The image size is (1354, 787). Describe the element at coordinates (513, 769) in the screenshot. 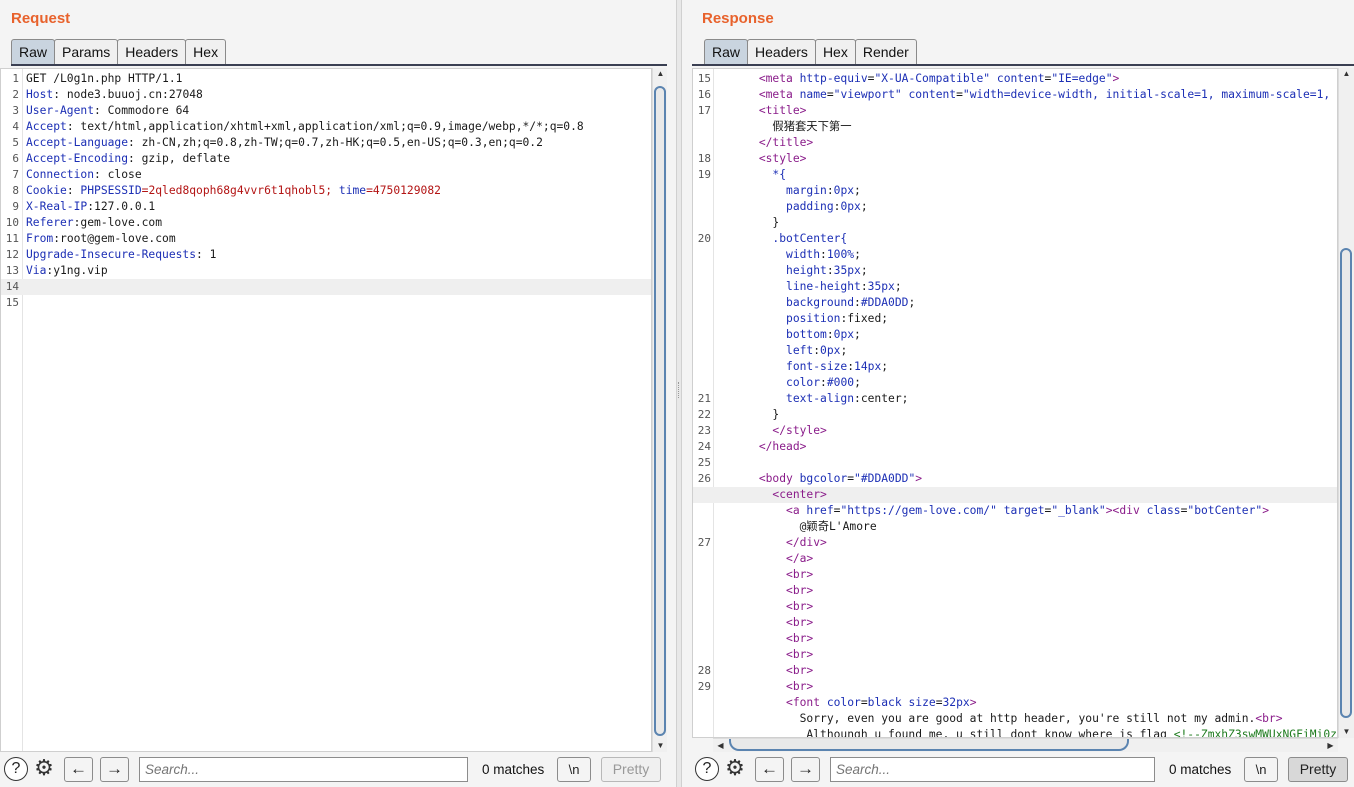

I see `request-matches-count: 0 matches` at that location.